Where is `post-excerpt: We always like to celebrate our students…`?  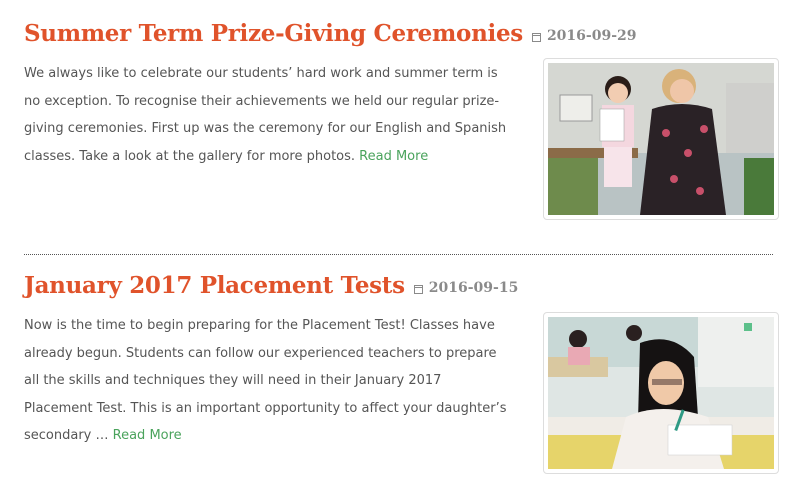
post-excerpt: We always like to celebrate our students… is located at coordinates (269, 115).